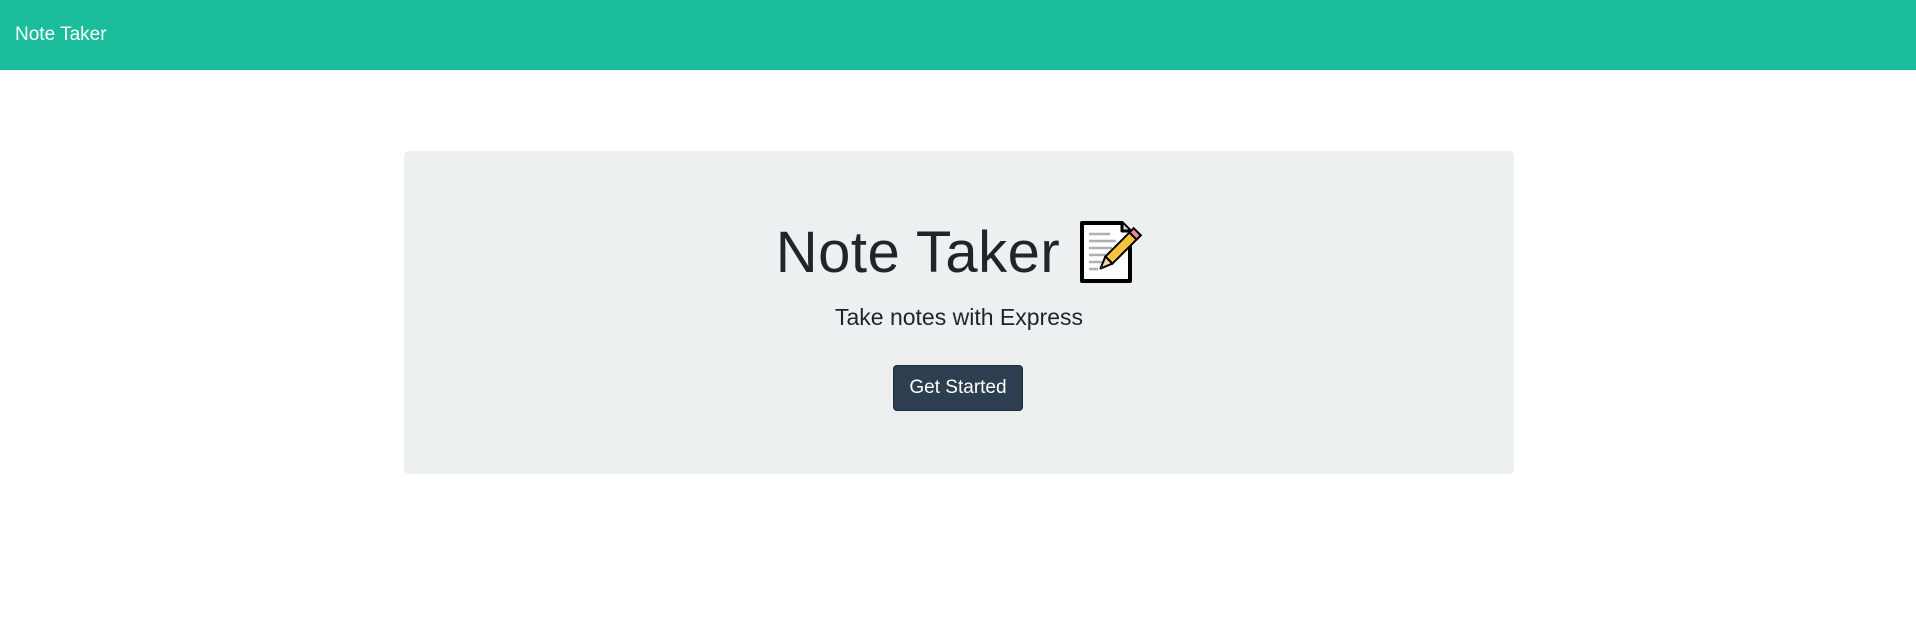 The width and height of the screenshot is (1916, 632). What do you see at coordinates (958, 35) in the screenshot?
I see `navbar: Note Taker` at bounding box center [958, 35].